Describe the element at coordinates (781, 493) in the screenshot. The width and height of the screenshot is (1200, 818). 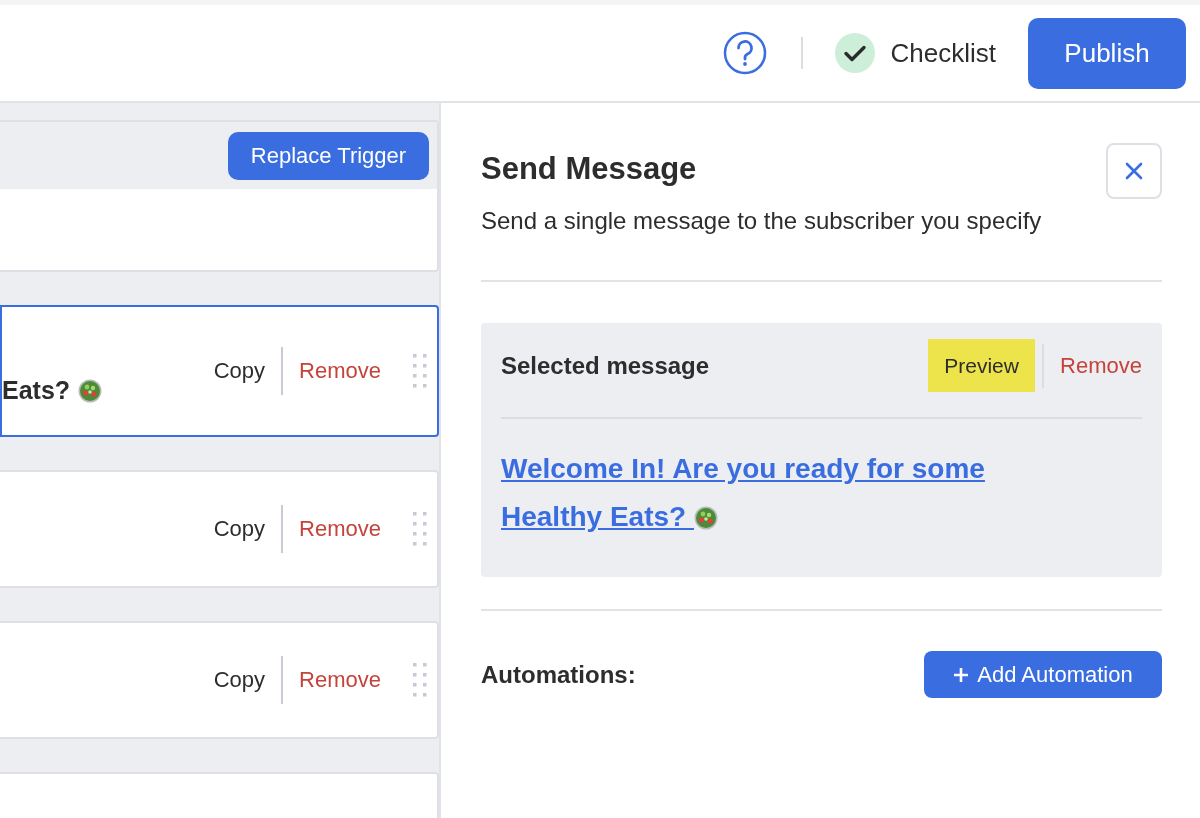
I see `message-link: Welcome In! Are you ready for some Healthy Eats?` at that location.